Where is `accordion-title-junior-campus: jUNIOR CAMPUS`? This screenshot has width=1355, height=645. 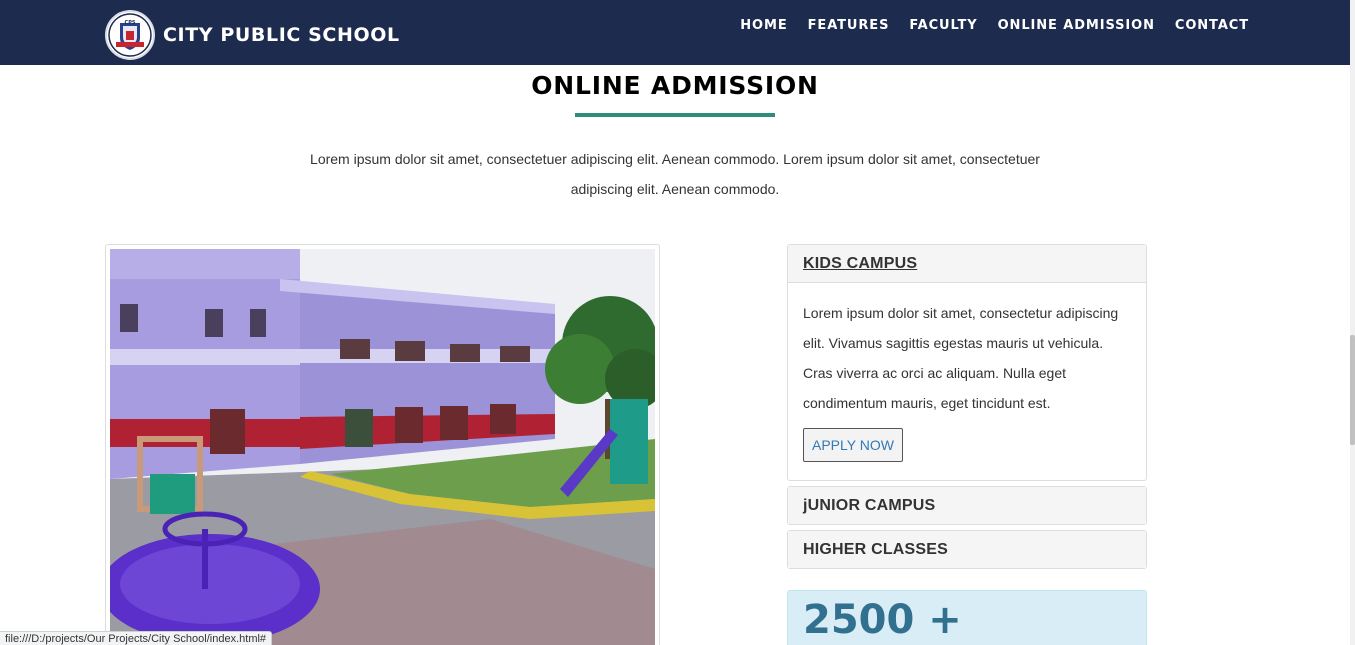 accordion-title-junior-campus: jUNIOR CAMPUS is located at coordinates (869, 506).